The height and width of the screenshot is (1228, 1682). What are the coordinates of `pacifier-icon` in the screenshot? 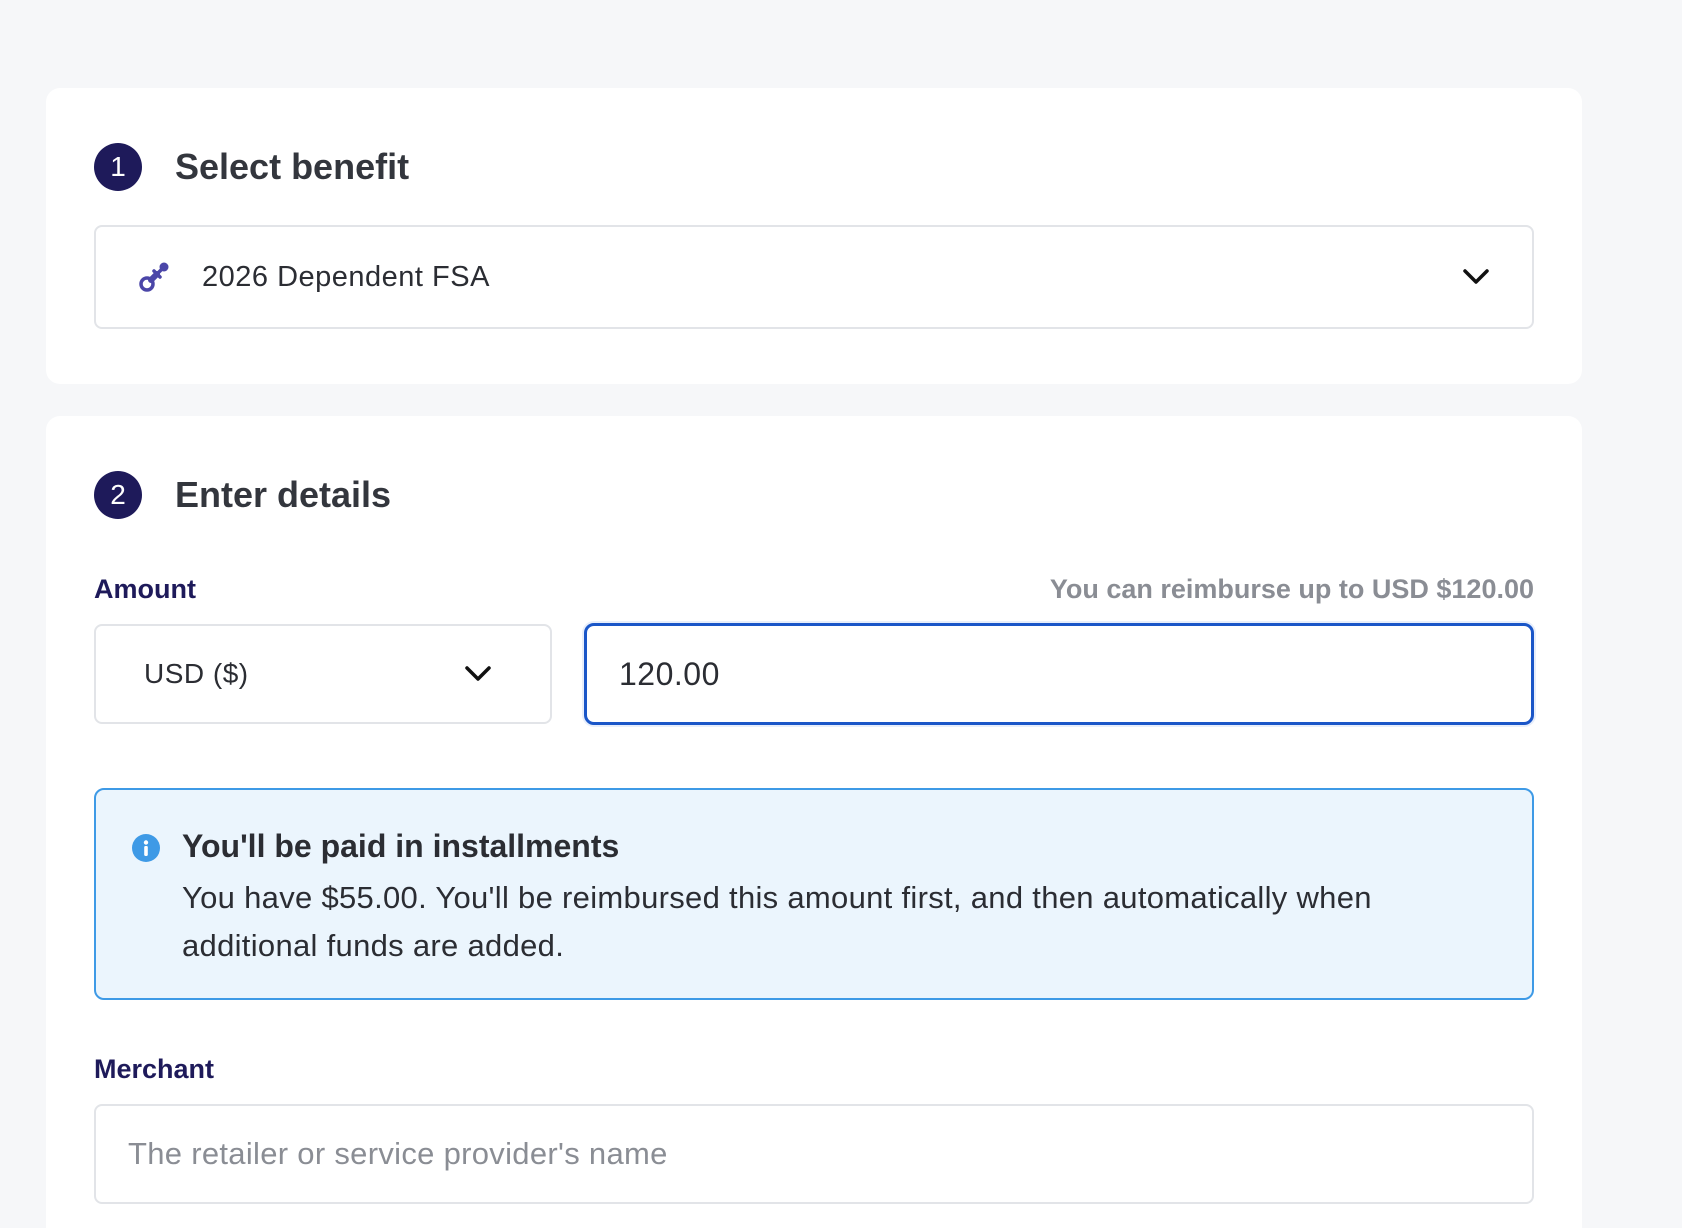 It's located at (154, 277).